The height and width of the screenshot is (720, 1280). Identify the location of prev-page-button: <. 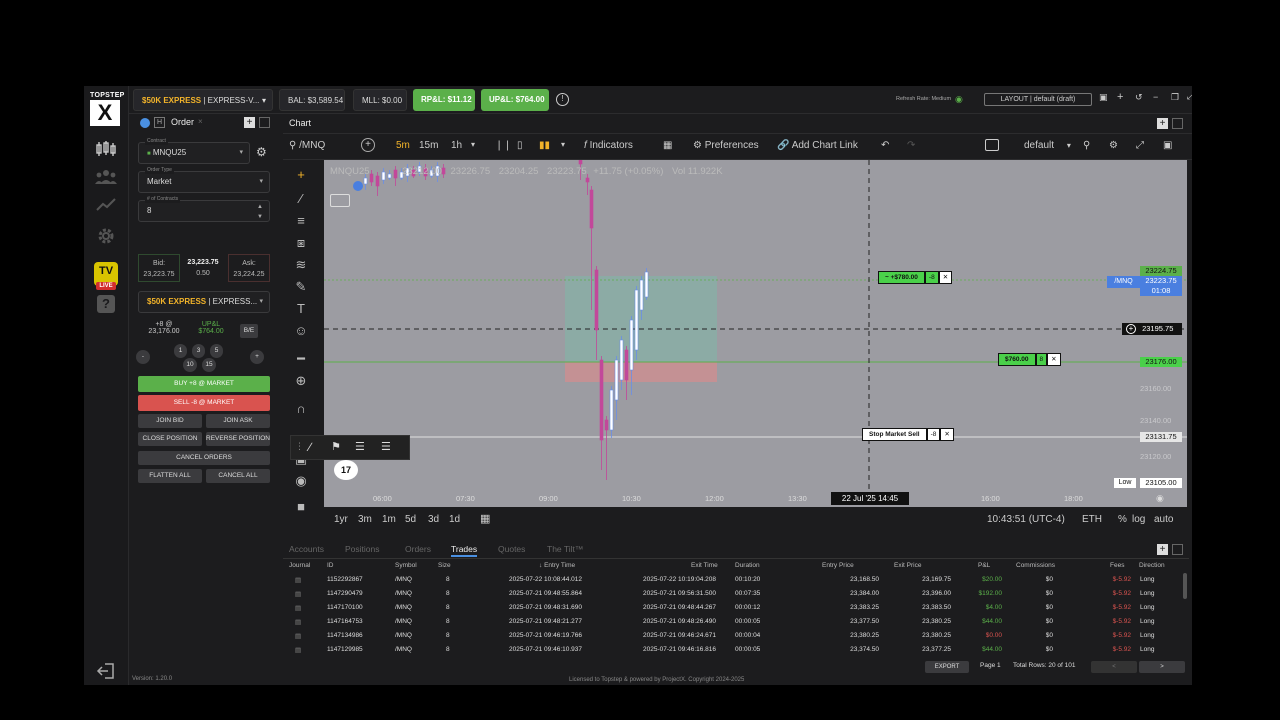
(1114, 667).